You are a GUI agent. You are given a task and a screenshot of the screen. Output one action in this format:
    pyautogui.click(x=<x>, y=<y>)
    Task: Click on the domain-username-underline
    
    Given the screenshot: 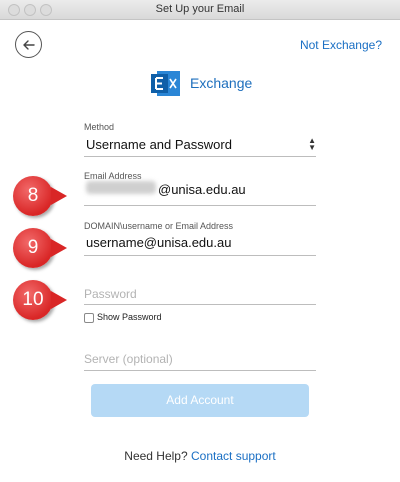 What is the action you would take?
    pyautogui.click(x=200, y=255)
    